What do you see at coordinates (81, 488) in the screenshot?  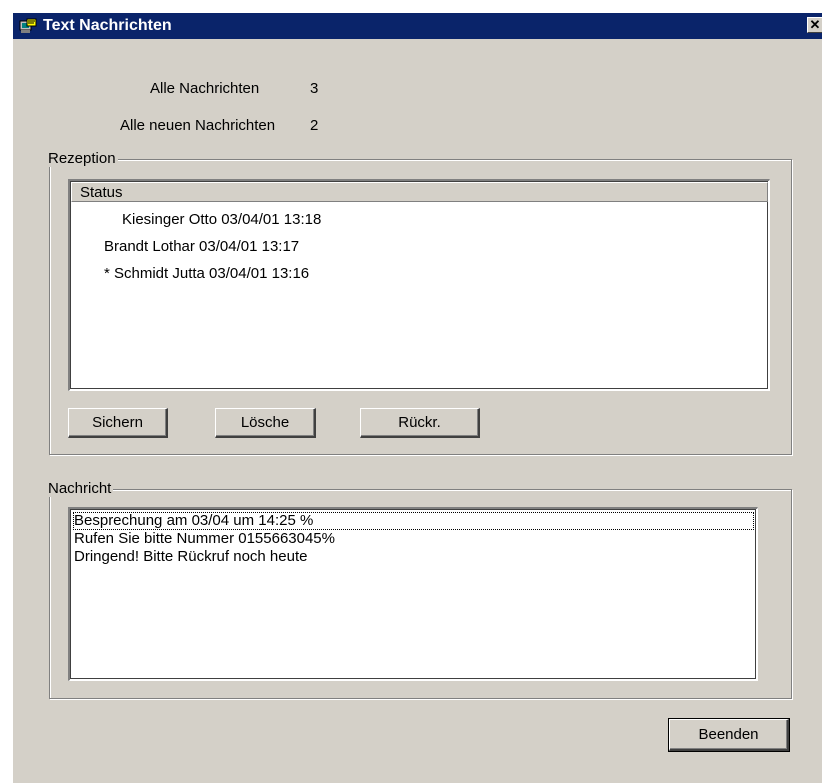 I see `message-group-label: Nachricht` at bounding box center [81, 488].